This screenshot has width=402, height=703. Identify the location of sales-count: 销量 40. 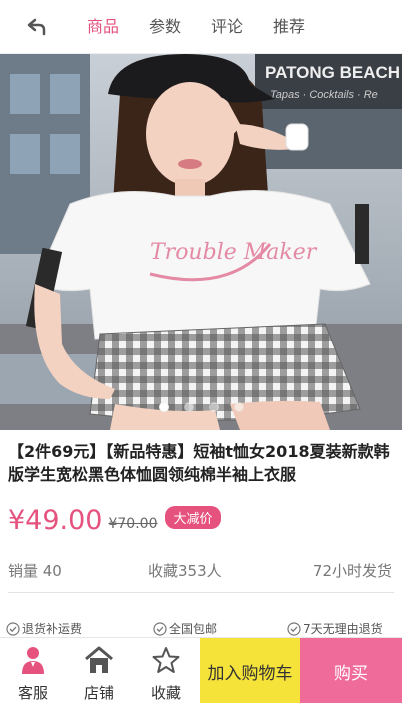
(35, 571).